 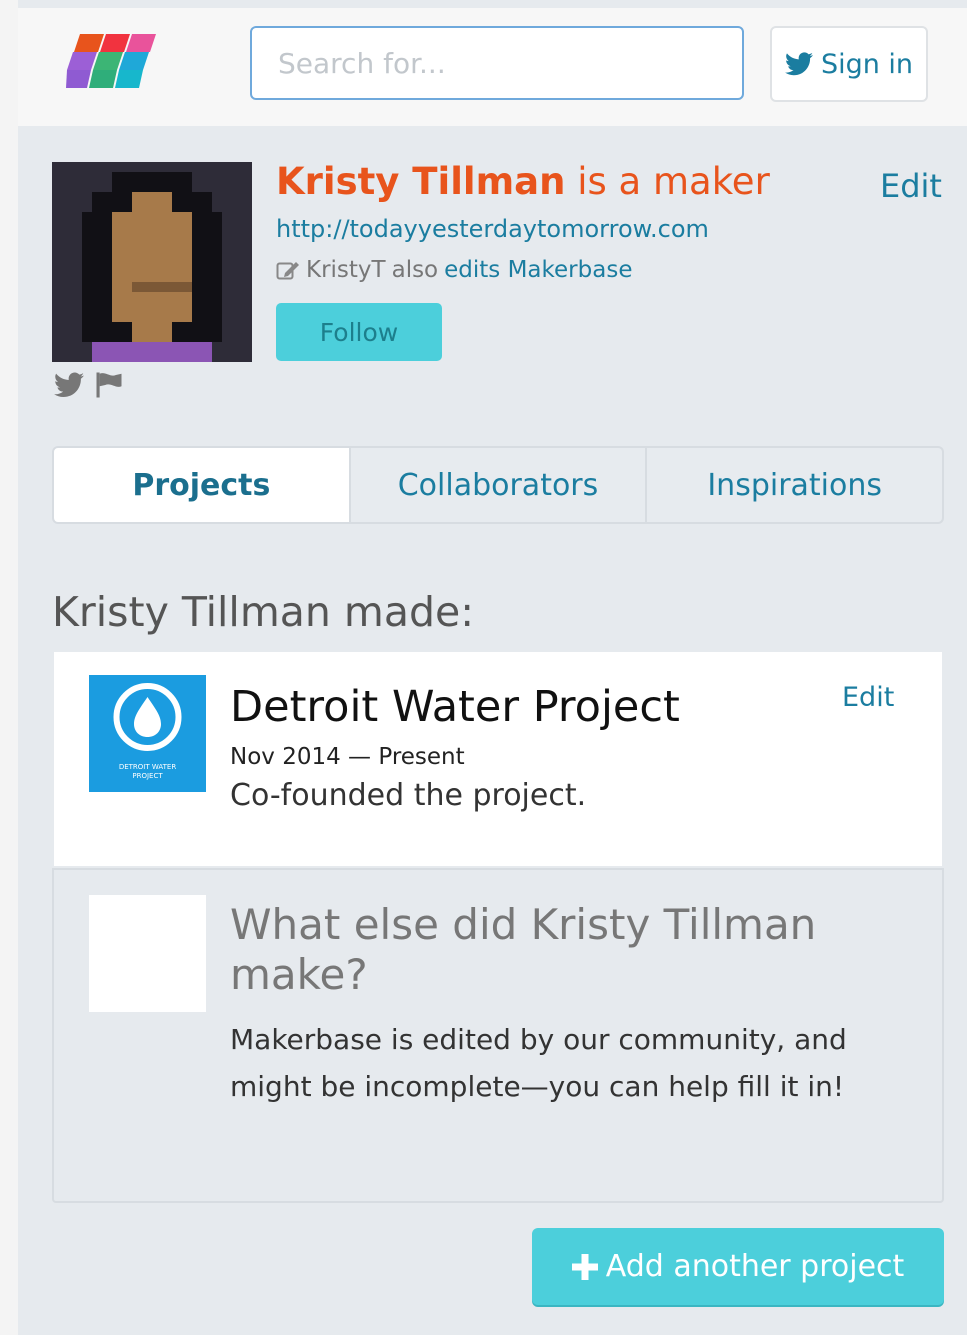 I want to click on top-header: Sign in, so click(x=492, y=67).